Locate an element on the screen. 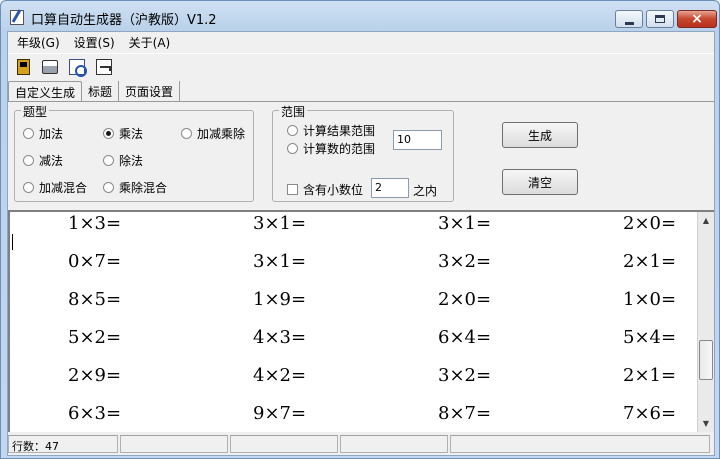 The image size is (720, 459). radio-division-label: 除法 is located at coordinates (131, 161).